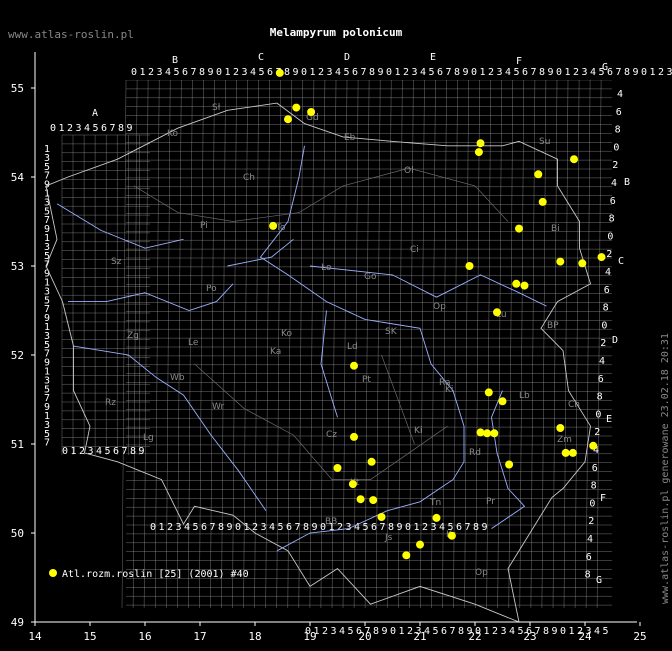 The width and height of the screenshot is (672, 651). Describe the element at coordinates (585, 636) in the screenshot. I see `x-tick-label: 24` at that location.